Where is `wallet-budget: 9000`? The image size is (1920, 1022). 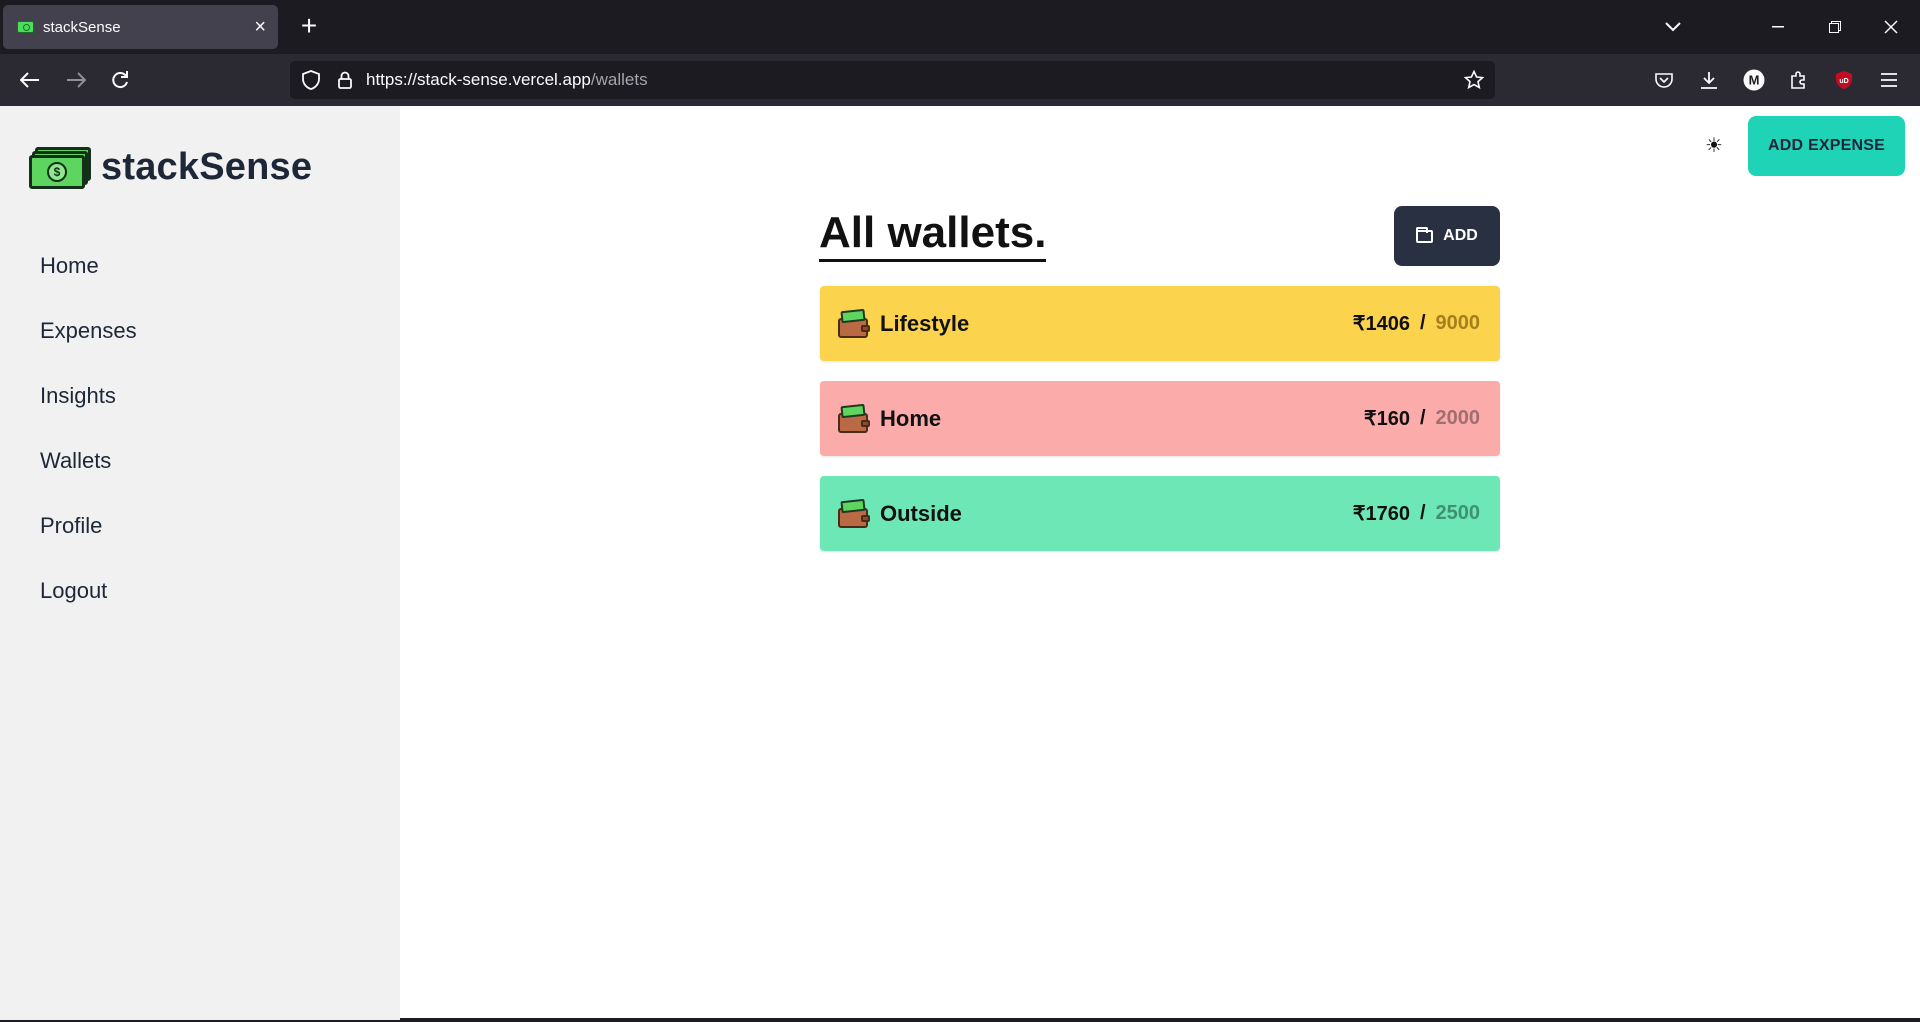 wallet-budget: 9000 is located at coordinates (1458, 323).